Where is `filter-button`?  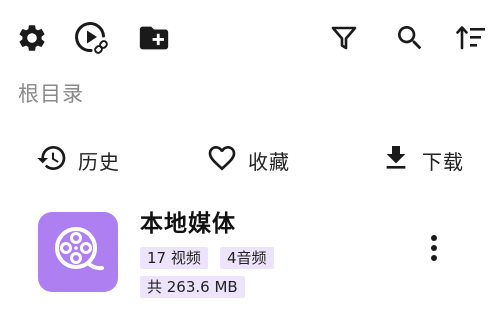
filter-button is located at coordinates (344, 38).